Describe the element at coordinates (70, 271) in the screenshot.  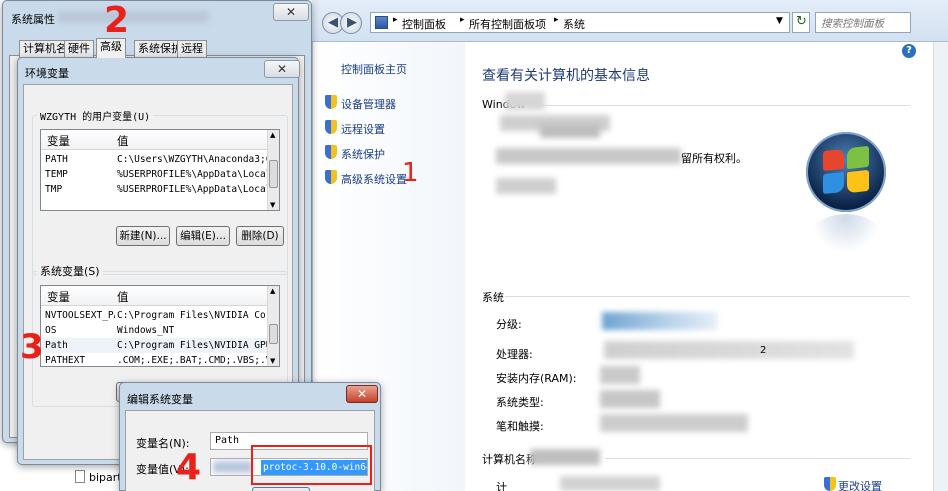
I see `system-vars-group-label: 系统变量(S)` at that location.